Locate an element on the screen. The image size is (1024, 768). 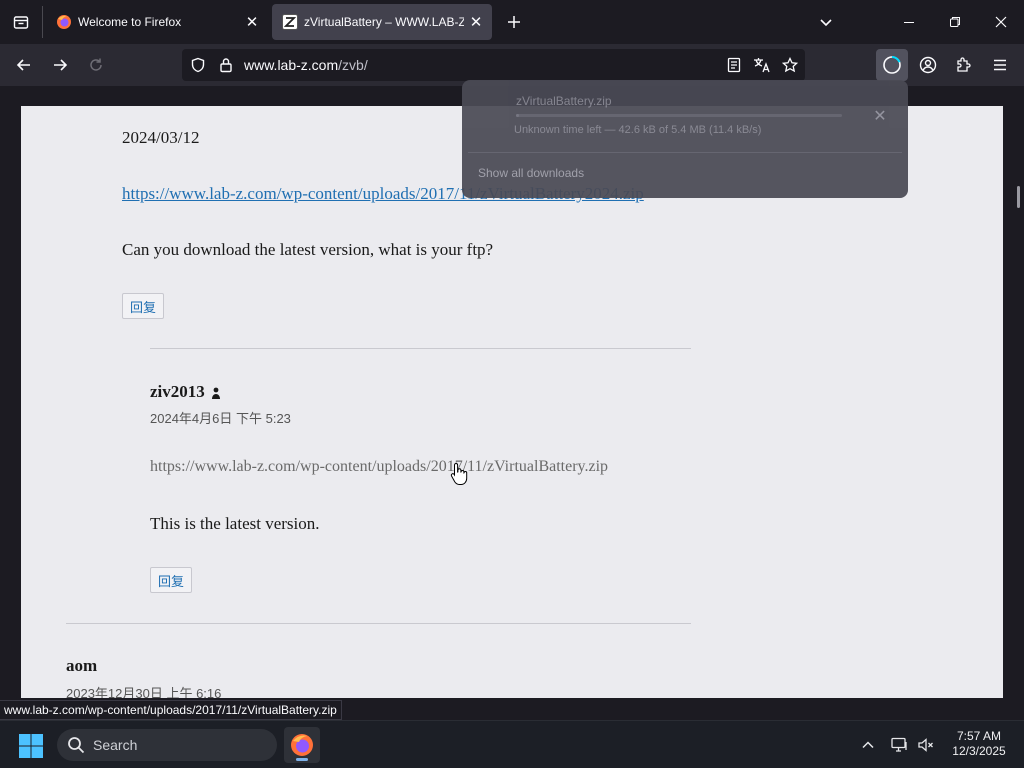
puzzle-piece-icon is located at coordinates (964, 64).